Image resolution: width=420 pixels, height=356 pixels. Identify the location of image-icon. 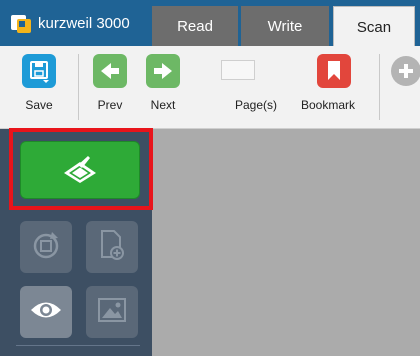
(112, 312).